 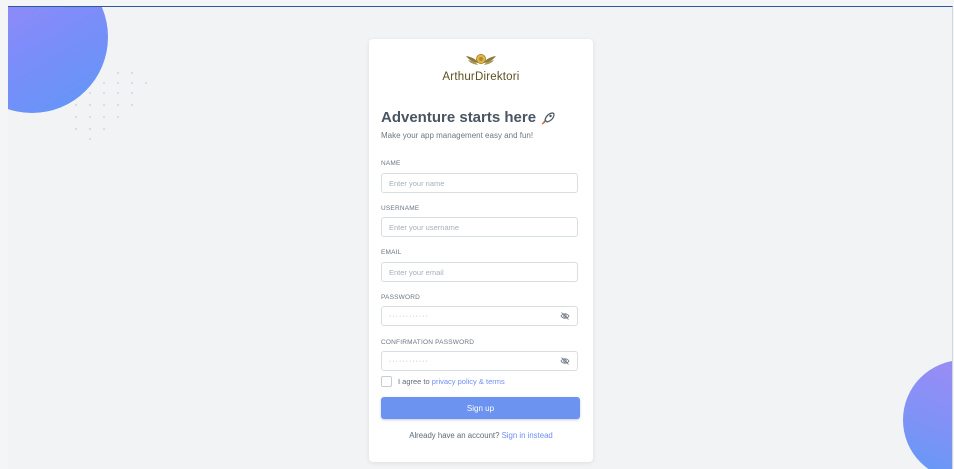 I want to click on name-input: Enter your name, so click(x=479, y=183).